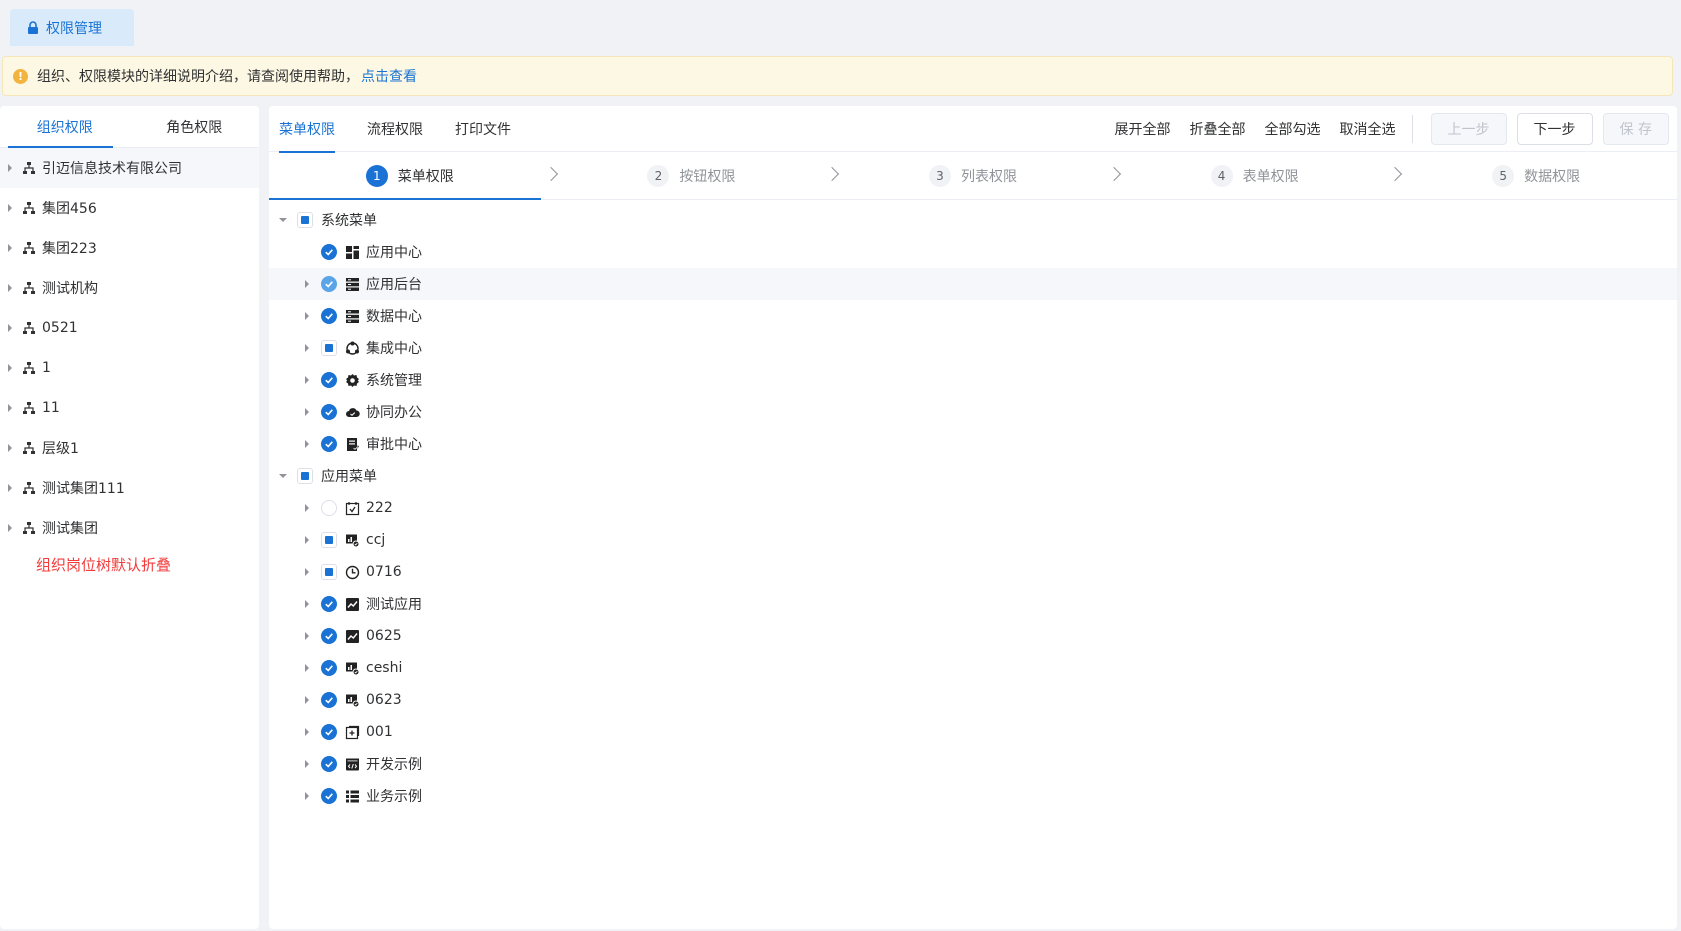  What do you see at coordinates (973, 476) in the screenshot?
I see `tree-group-app: 应用菜单` at bounding box center [973, 476].